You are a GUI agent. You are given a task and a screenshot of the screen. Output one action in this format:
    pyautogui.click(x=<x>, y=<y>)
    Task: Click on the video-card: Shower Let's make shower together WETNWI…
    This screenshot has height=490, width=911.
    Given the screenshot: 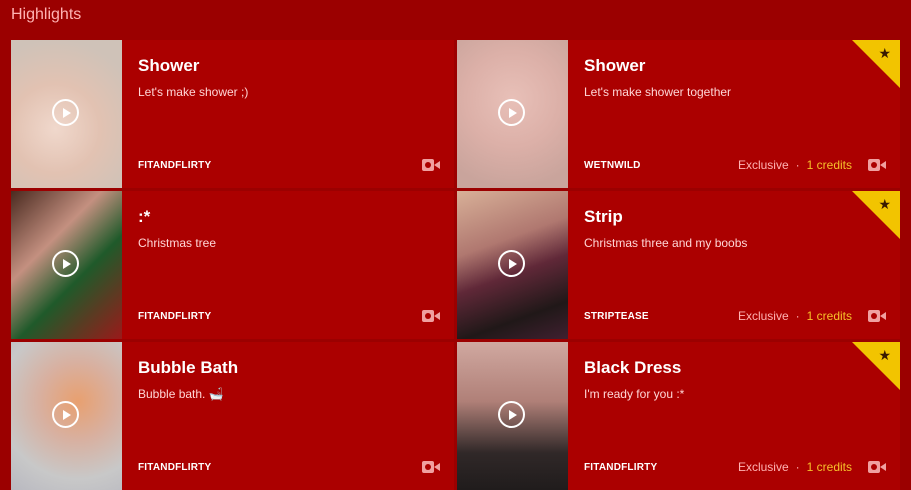 What is the action you would take?
    pyautogui.click(x=678, y=114)
    